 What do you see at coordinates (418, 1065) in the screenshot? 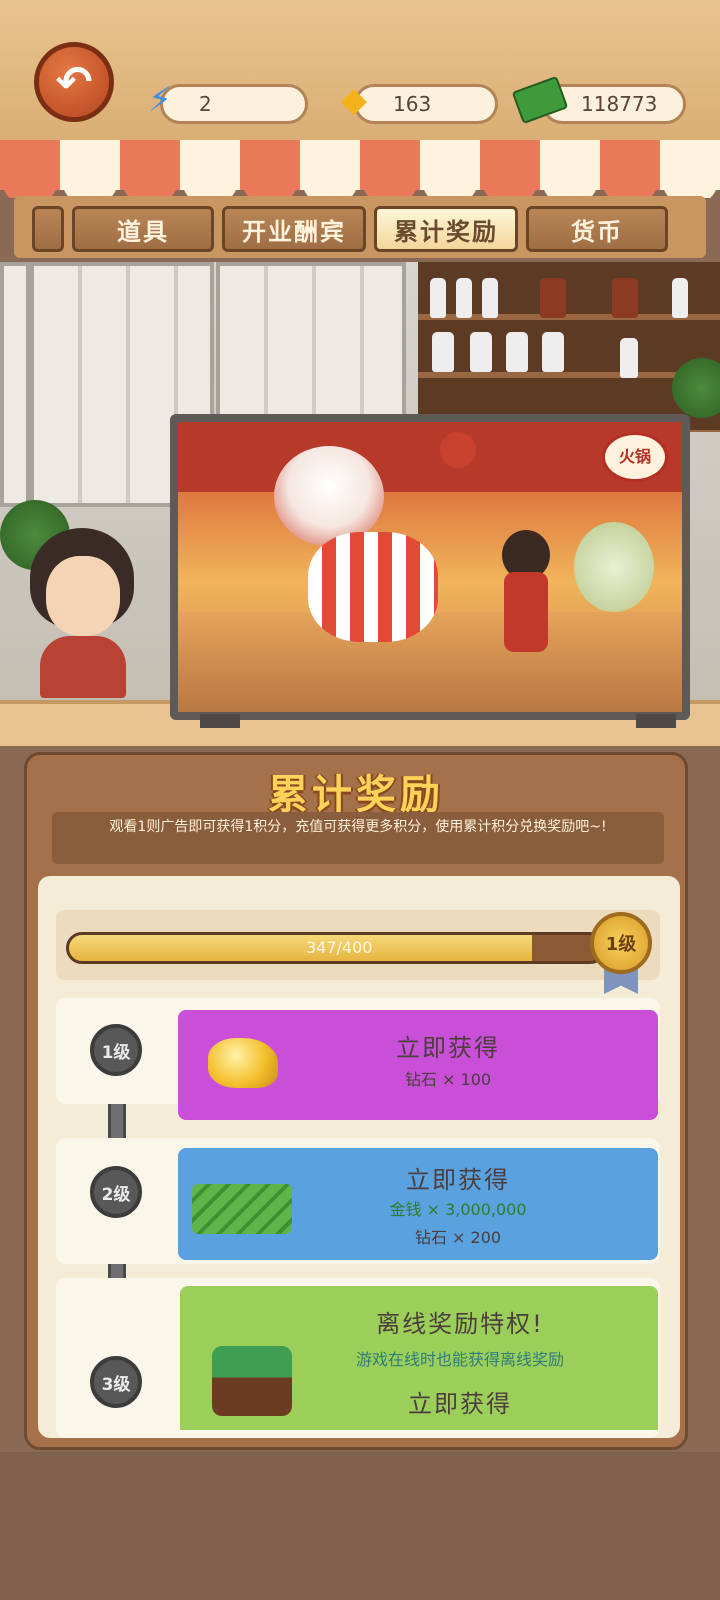
I see `reward-card-1: 立即获得 钻石 × 100` at bounding box center [418, 1065].